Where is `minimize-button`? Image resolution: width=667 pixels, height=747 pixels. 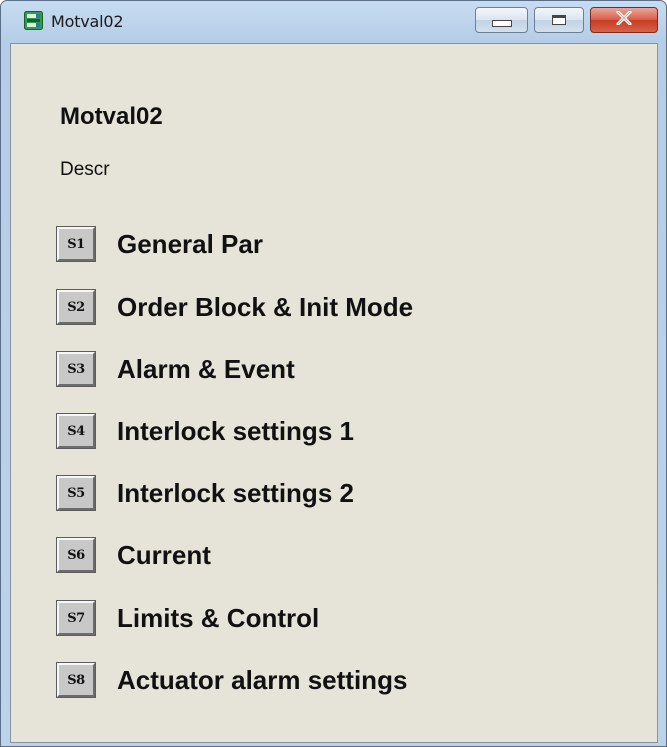 minimize-button is located at coordinates (501, 20).